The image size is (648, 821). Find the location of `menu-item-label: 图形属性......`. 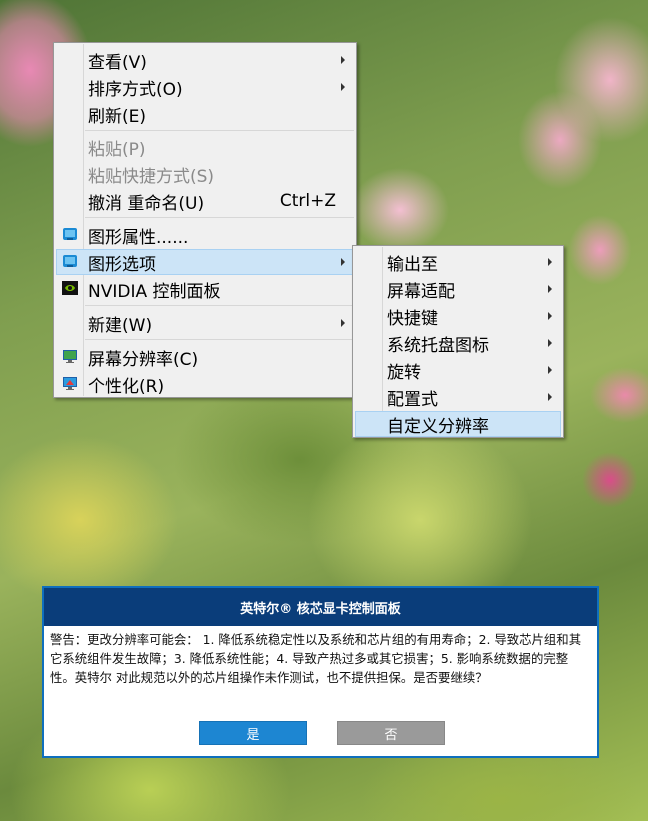

menu-item-label: 图形属性...... is located at coordinates (138, 237).